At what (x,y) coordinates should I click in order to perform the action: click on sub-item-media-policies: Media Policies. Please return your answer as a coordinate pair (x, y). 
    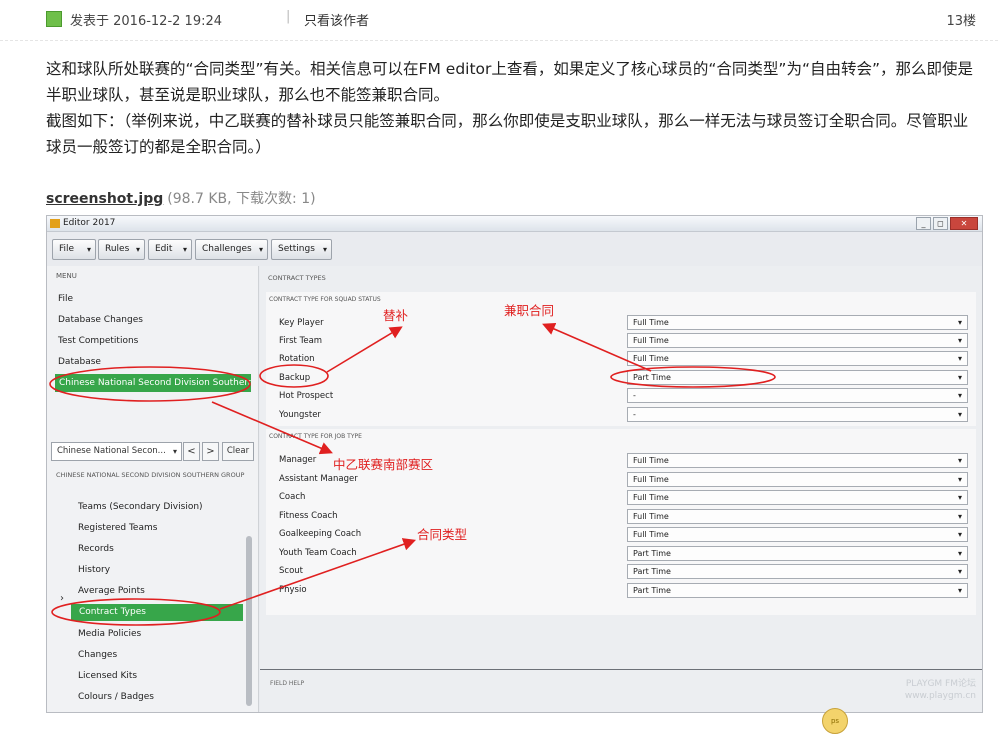
    Looking at the image, I should click on (109, 634).